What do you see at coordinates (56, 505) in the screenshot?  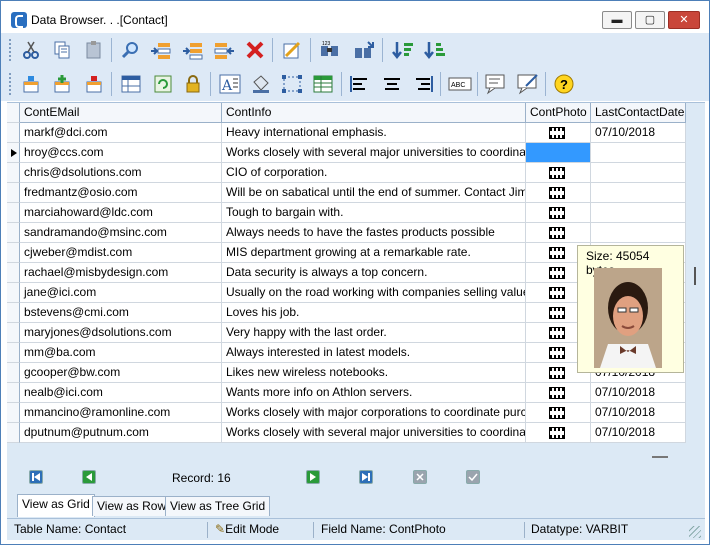 I see `tab-view-as-grid: View as Grid` at bounding box center [56, 505].